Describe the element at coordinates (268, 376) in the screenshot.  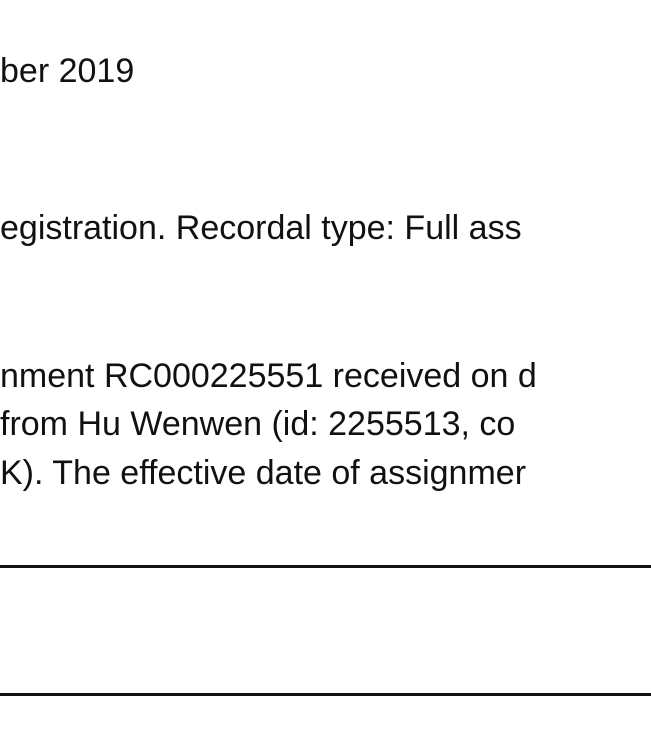
I see `assignment-line: nment RC000225551 received on d` at that location.